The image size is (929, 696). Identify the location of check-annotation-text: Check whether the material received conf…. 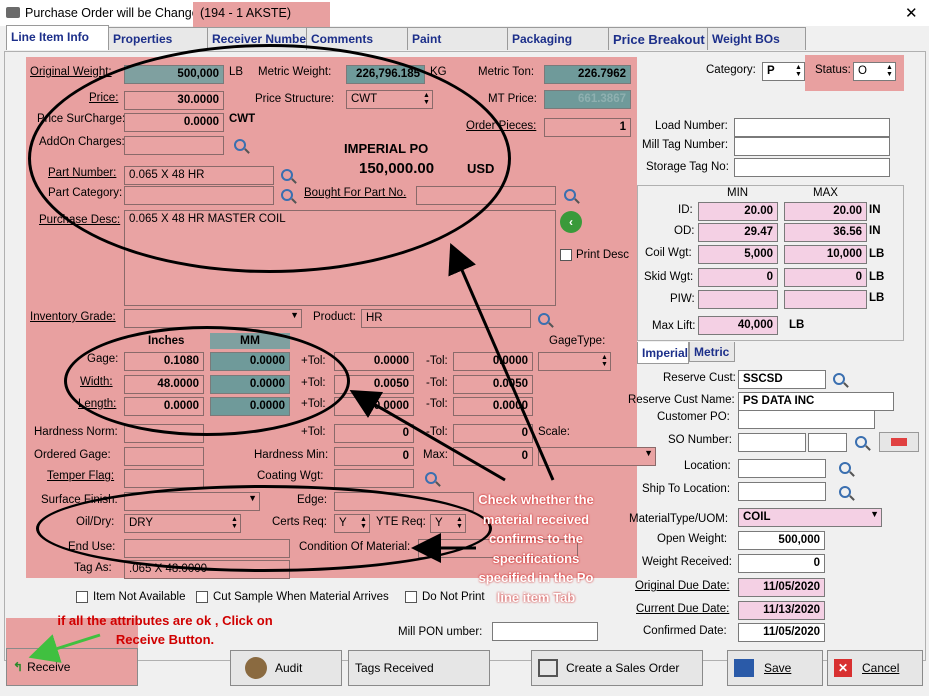
(536, 548).